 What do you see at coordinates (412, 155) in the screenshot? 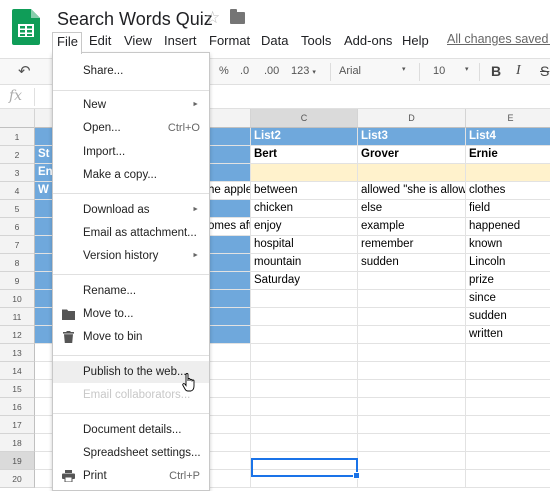
I see `grid-cell: Grover` at bounding box center [412, 155].